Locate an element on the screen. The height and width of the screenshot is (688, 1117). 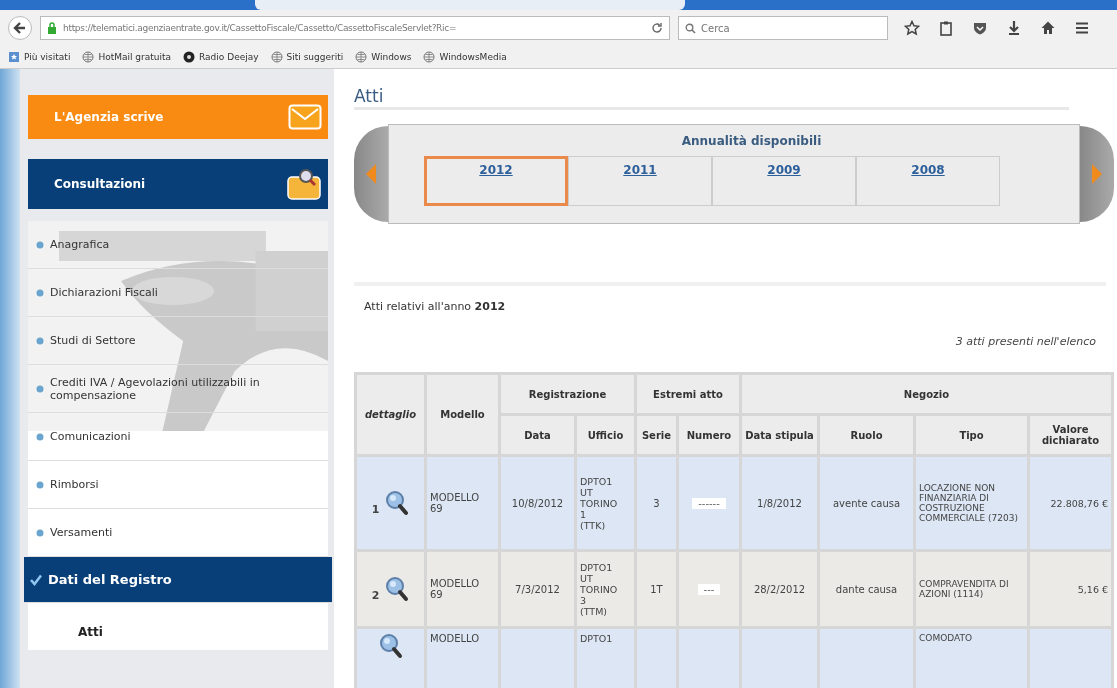
bookmark-link: Siti suggeriti is located at coordinates (307, 57).